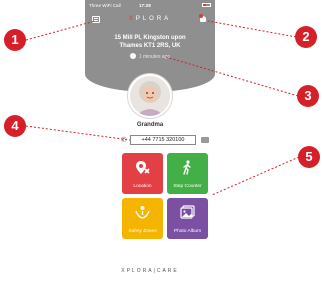 The image size is (323, 284). Describe the element at coordinates (150, 271) in the screenshot. I see `footer-brand: XPLORA|CARE` at that location.